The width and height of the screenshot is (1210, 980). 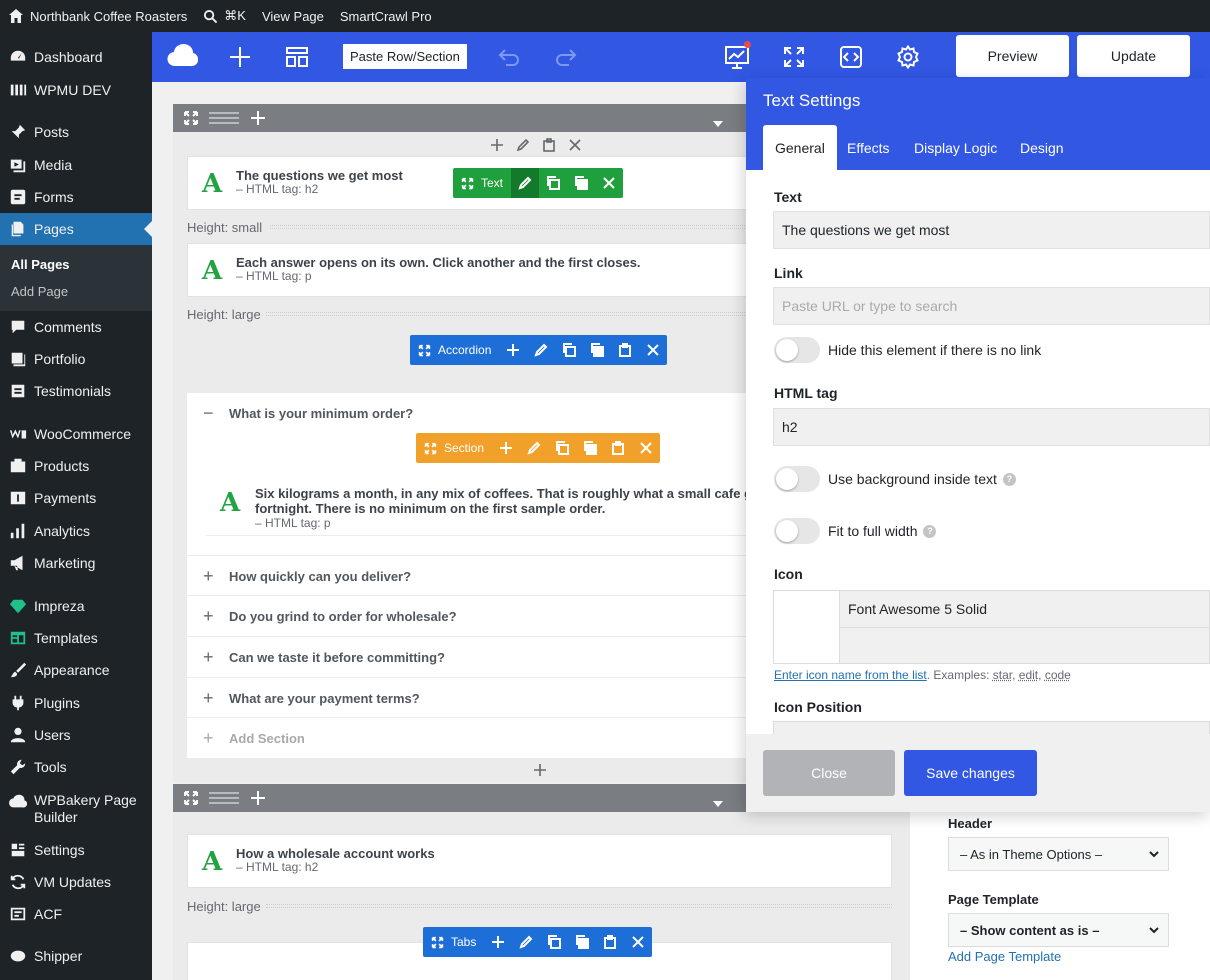 What do you see at coordinates (76, 850) in the screenshot?
I see `sidebar-item-settings: Settings` at bounding box center [76, 850].